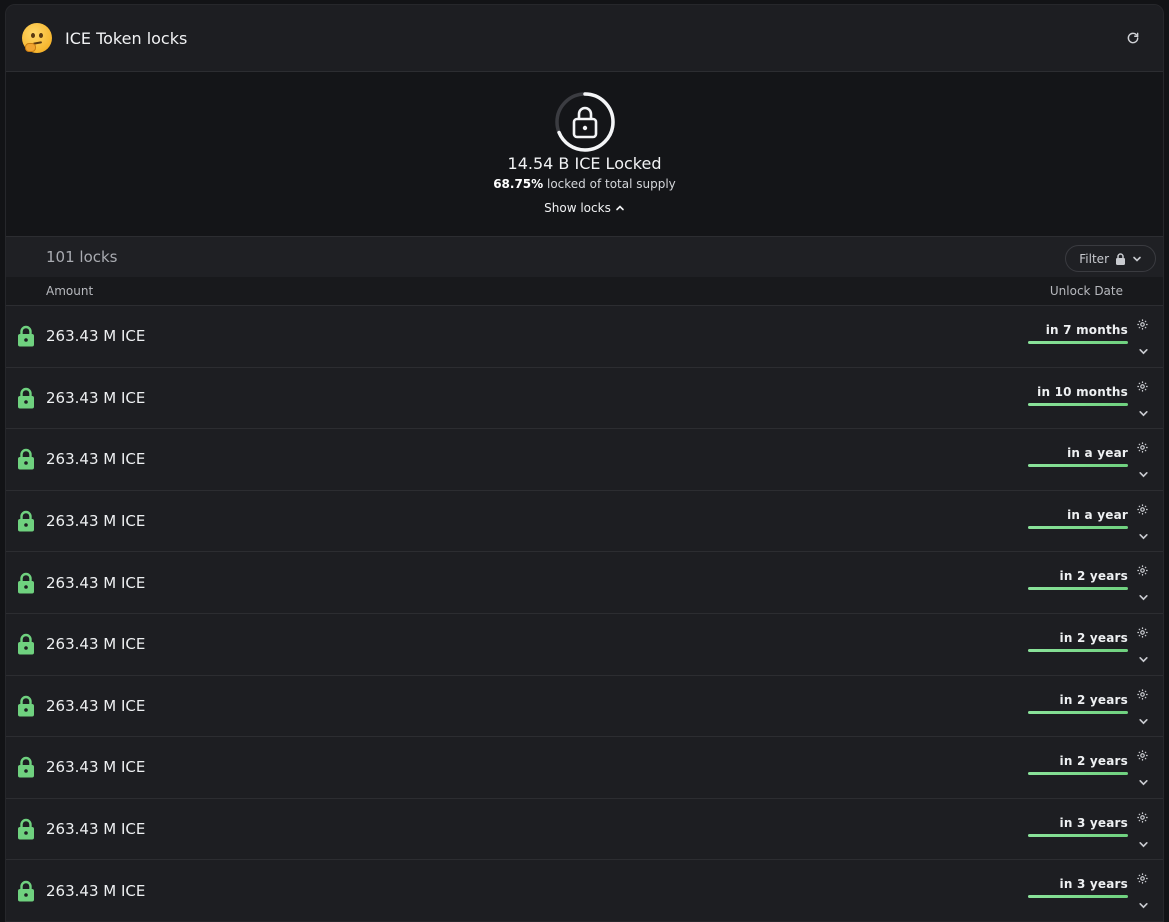 The image size is (1169, 922). I want to click on show-locks-toggle: Show locks, so click(584, 208).